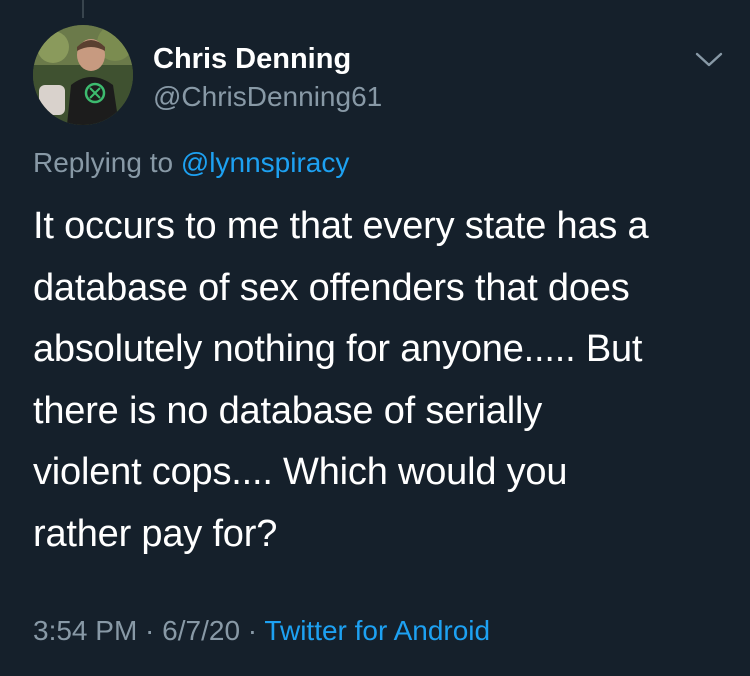  What do you see at coordinates (331, 287) in the screenshot?
I see `tweet-text-line: database of sex offenders that does` at bounding box center [331, 287].